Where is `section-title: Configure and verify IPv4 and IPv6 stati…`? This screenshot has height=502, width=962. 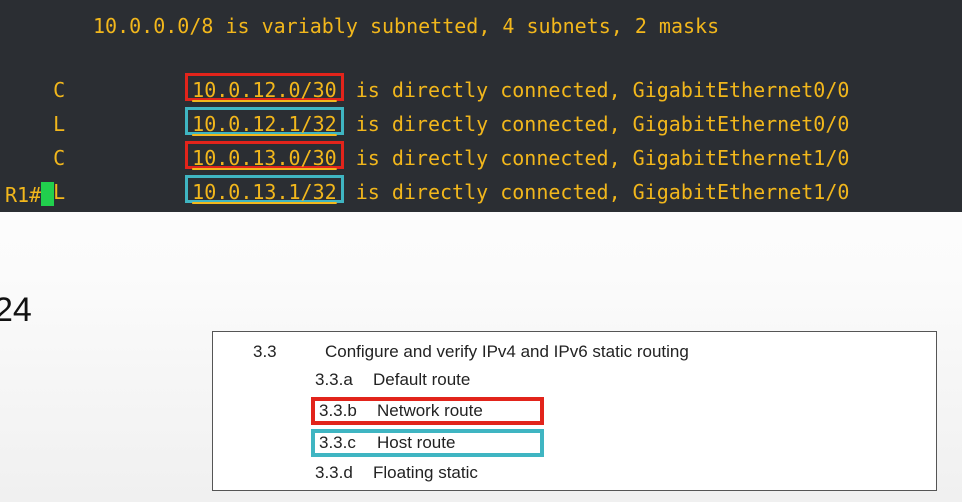 section-title: Configure and verify IPv4 and IPv6 stati… is located at coordinates (507, 351).